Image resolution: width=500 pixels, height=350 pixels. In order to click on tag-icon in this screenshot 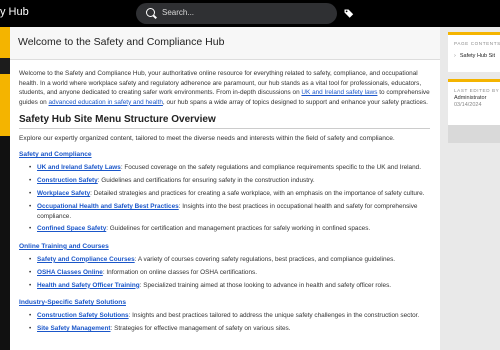, I will do `click(349, 13)`.